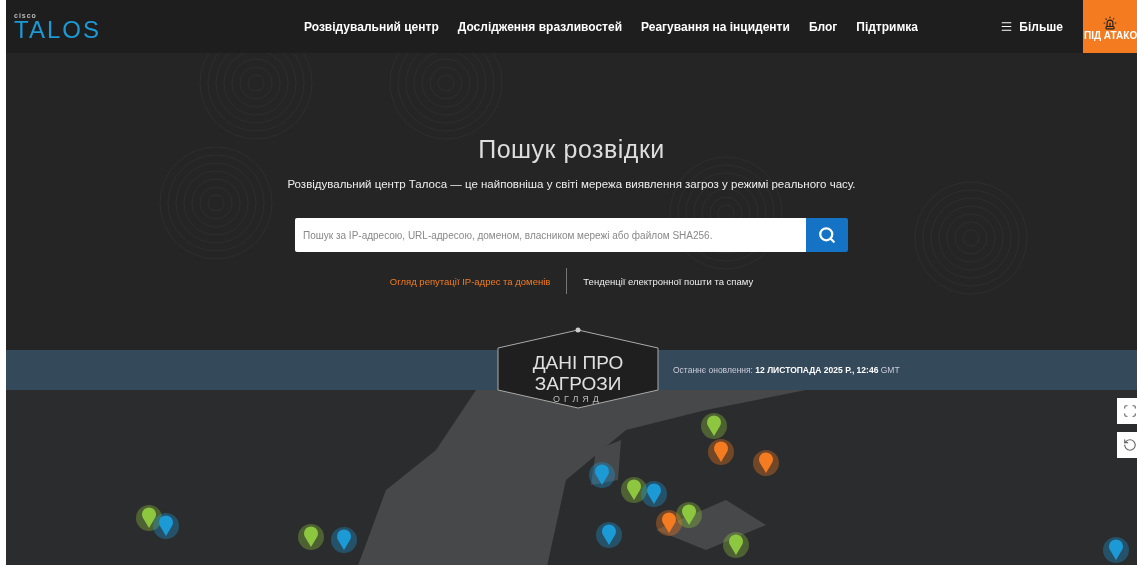 The image size is (1137, 571). What do you see at coordinates (578, 362) in the screenshot?
I see `badge-title: ДАНІ ПРО` at bounding box center [578, 362].